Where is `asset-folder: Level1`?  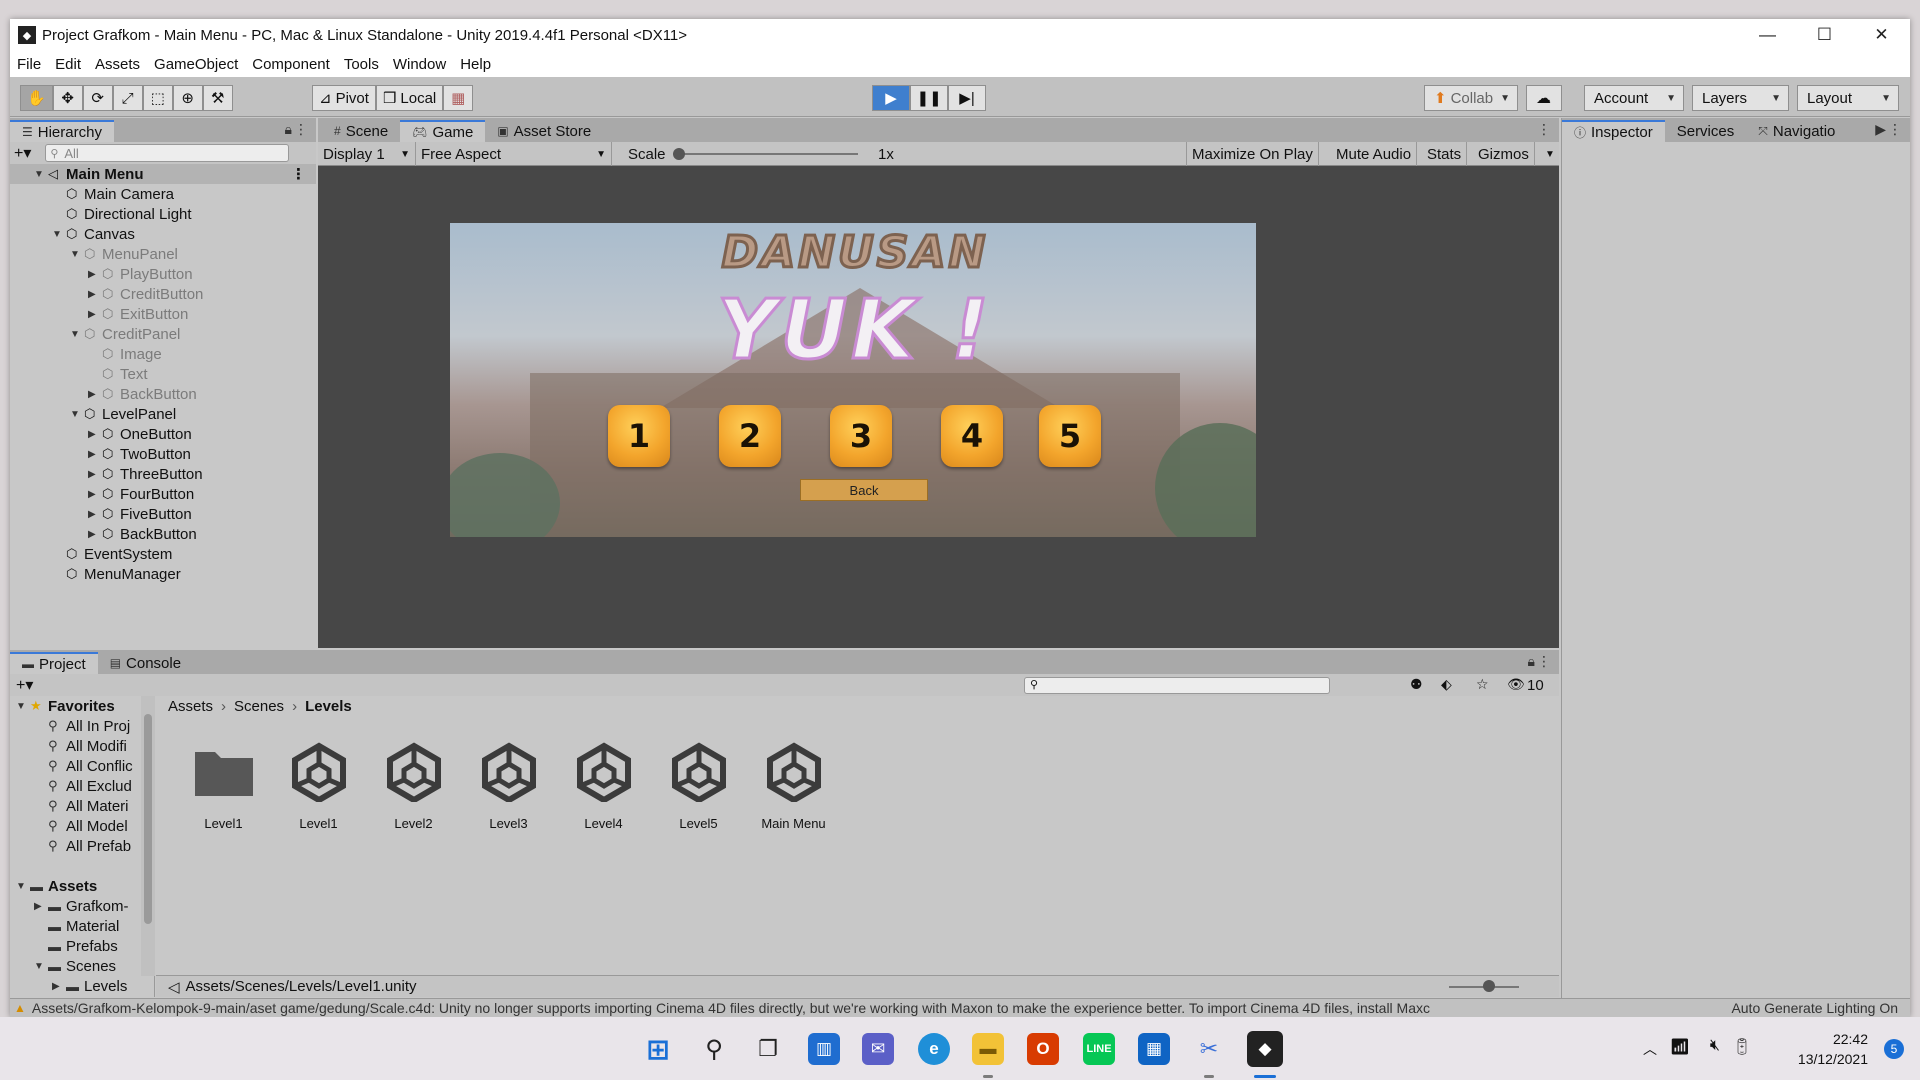 asset-folder: Level1 is located at coordinates (223, 785).